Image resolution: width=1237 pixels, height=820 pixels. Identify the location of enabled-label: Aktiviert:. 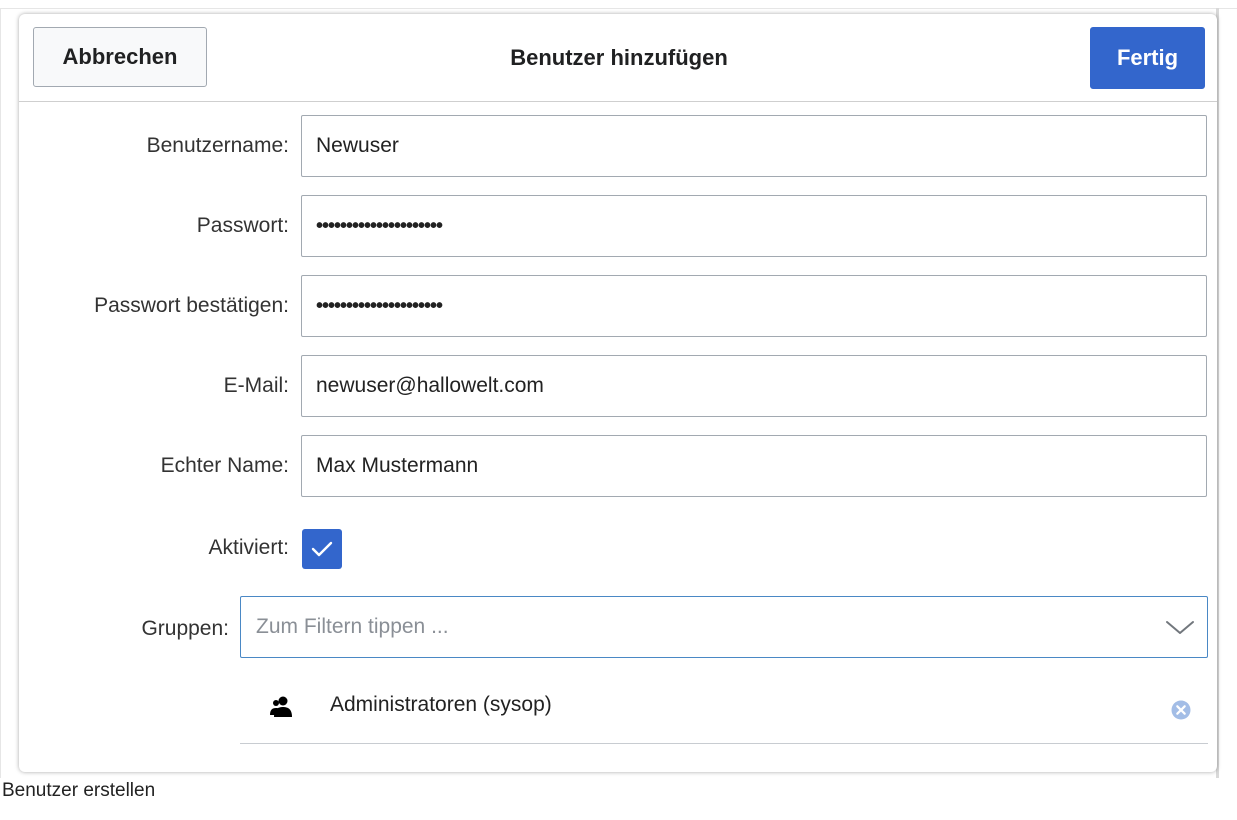
(248, 547).